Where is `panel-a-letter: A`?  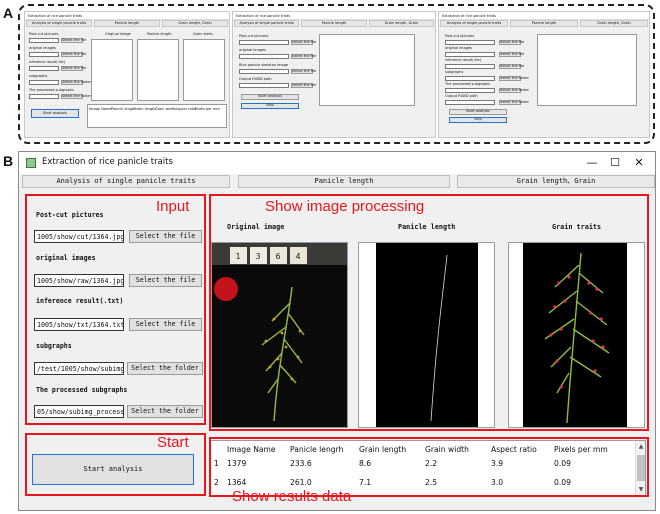 panel-a-letter: A is located at coordinates (8, 13).